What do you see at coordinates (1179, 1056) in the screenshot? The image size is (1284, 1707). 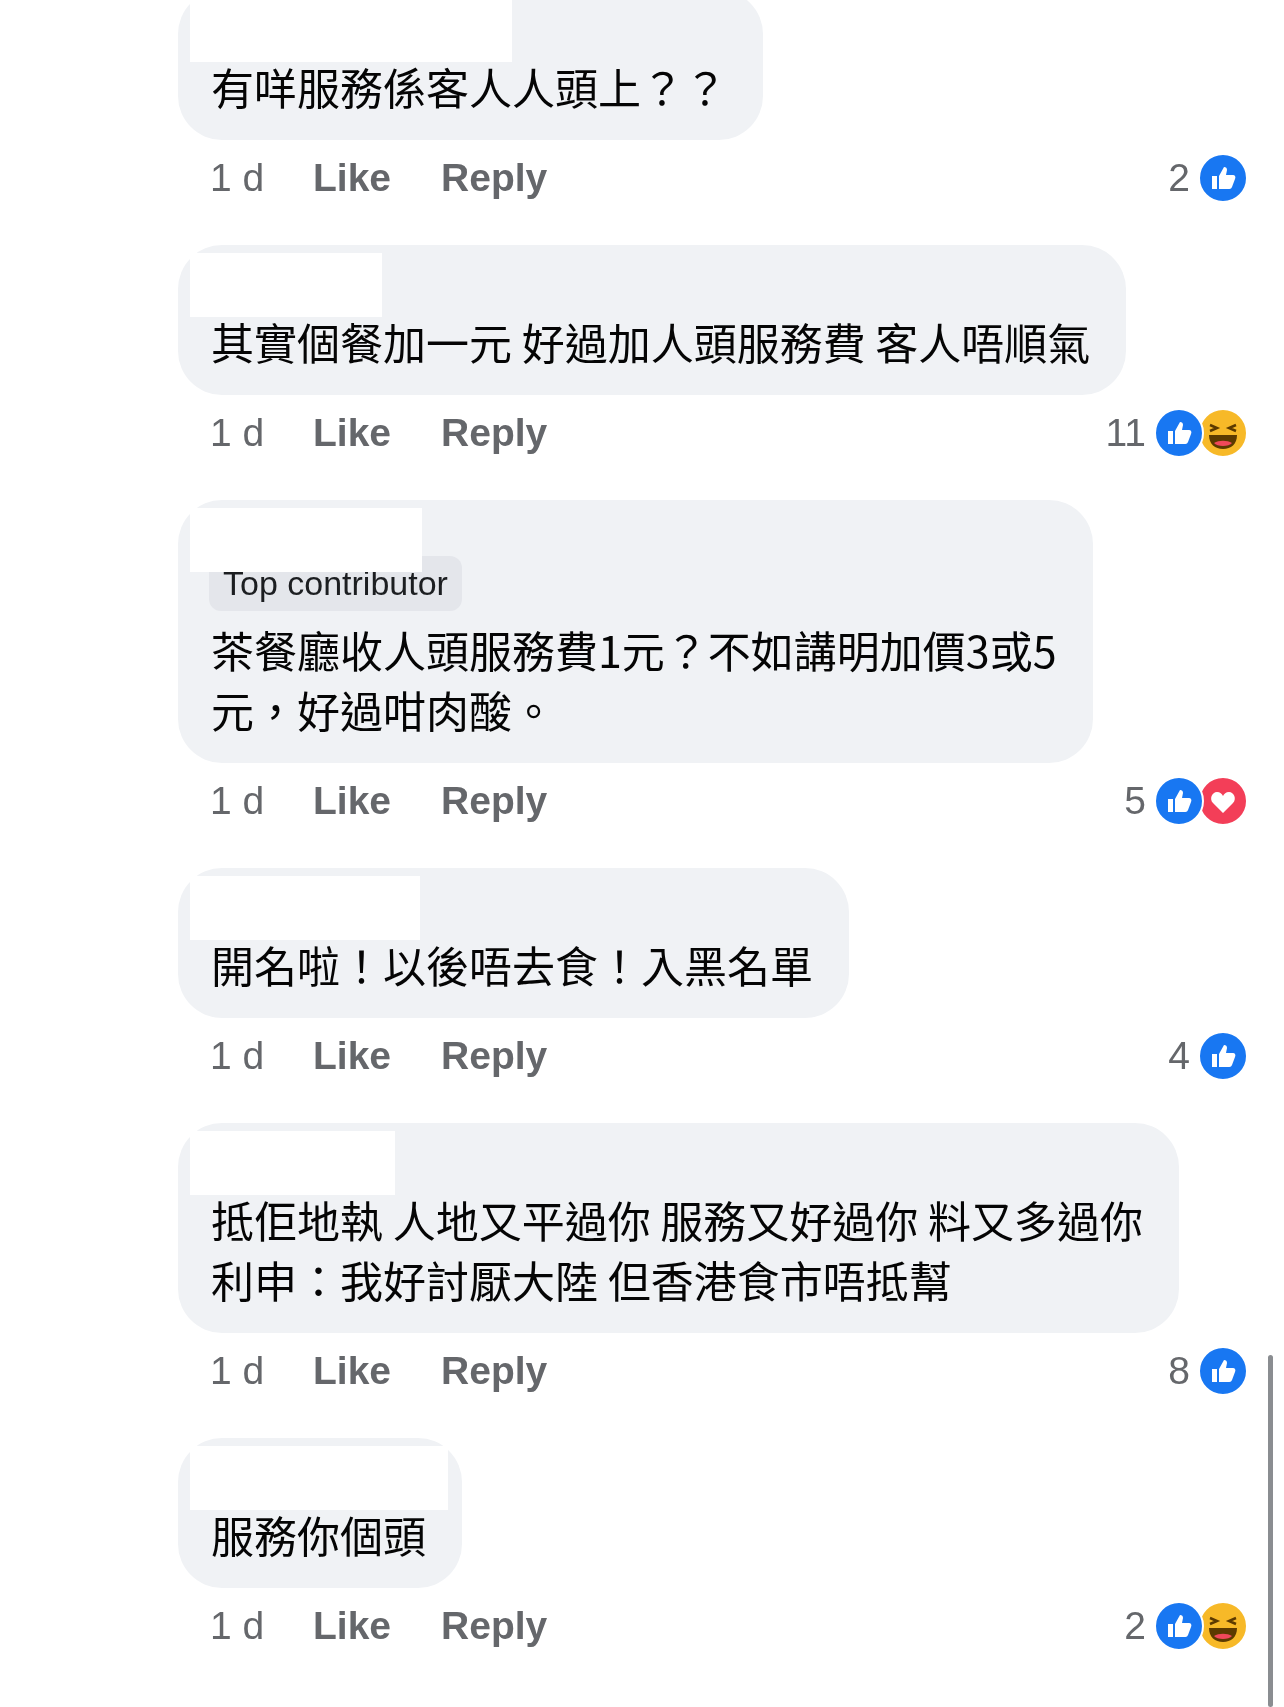 I see `reaction-count: 4` at bounding box center [1179, 1056].